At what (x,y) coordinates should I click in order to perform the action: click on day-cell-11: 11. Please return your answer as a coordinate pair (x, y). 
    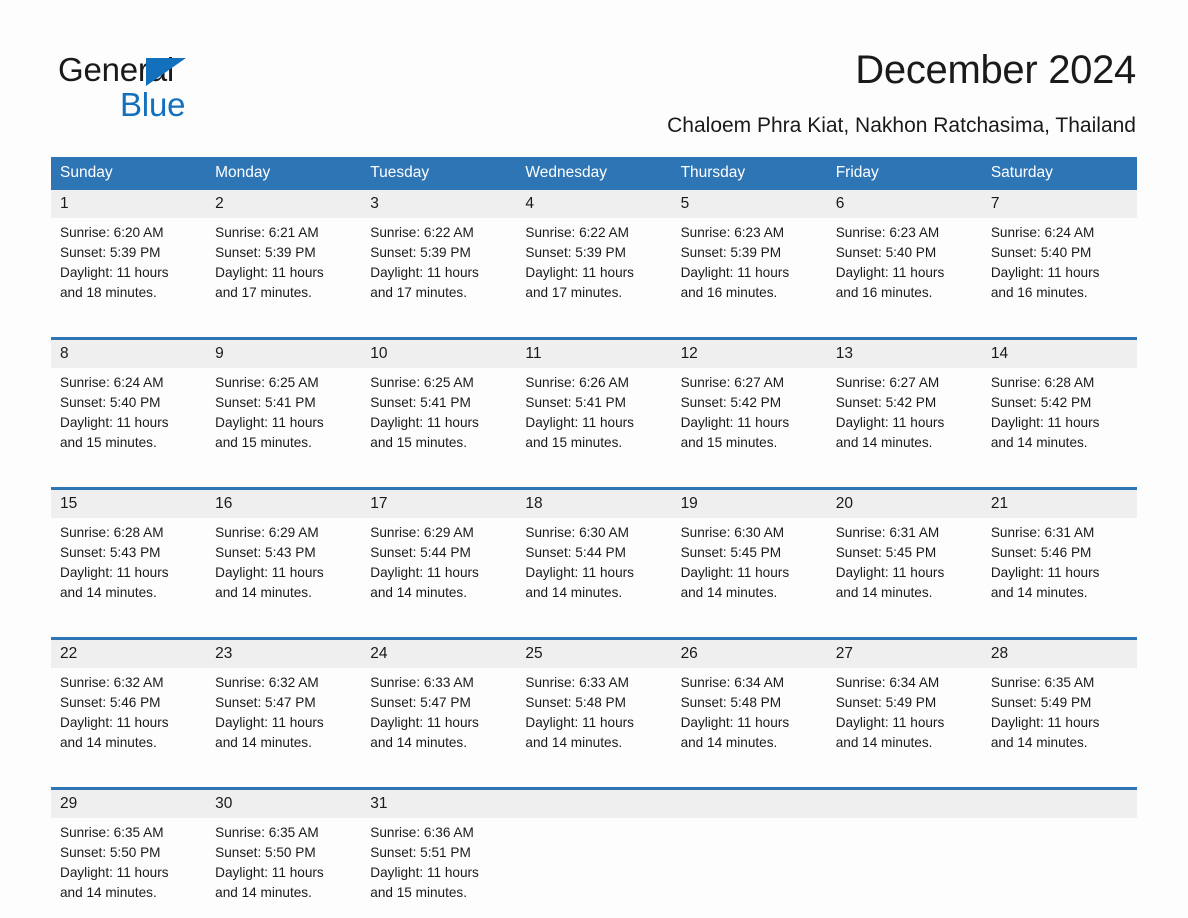
    Looking at the image, I should click on (594, 354).